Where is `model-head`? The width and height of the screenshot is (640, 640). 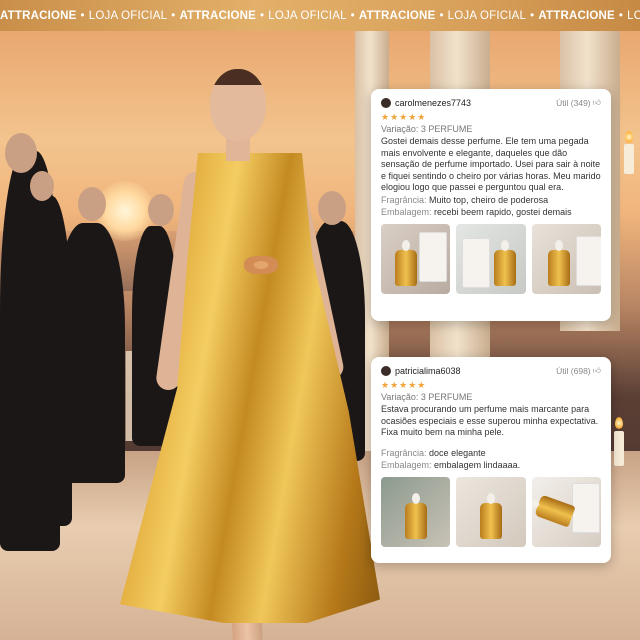 model-head is located at coordinates (238, 105).